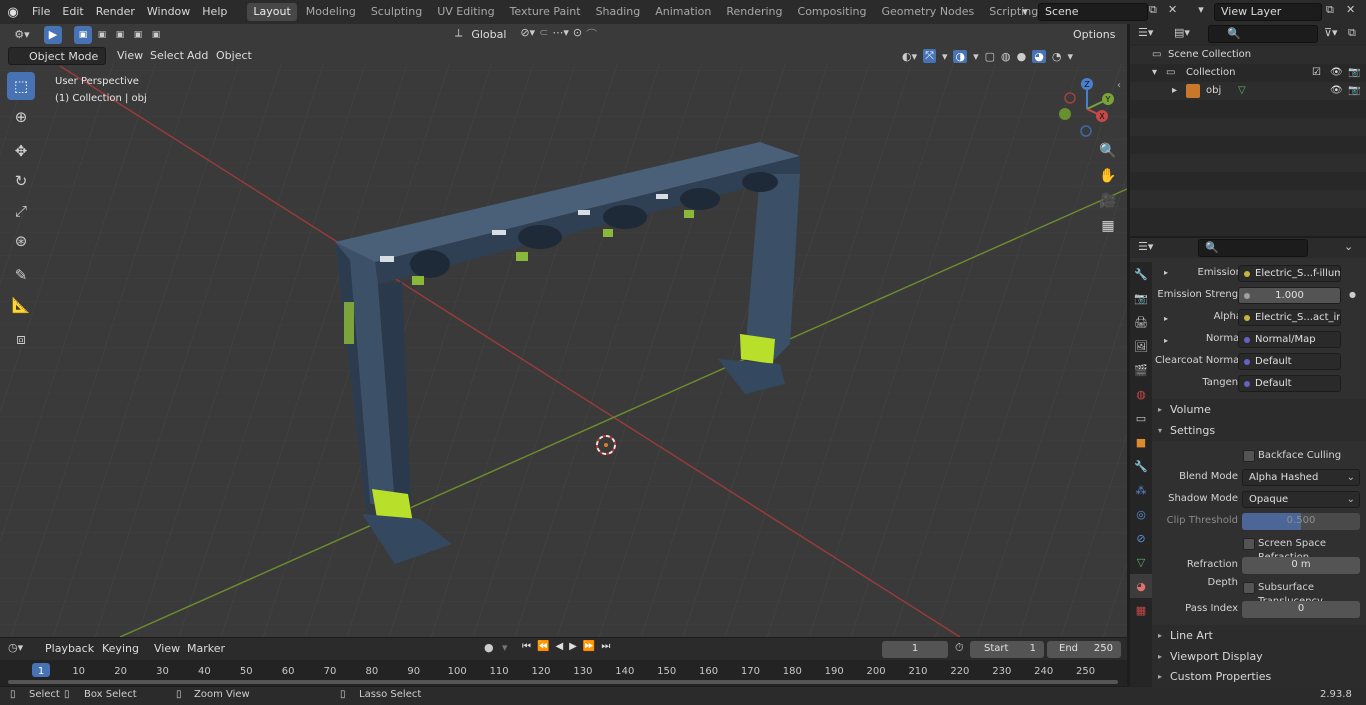 The image size is (1366, 705). Describe the element at coordinates (1141, 346) in the screenshot. I see `tab-view-layer-icon: 🖼` at that location.